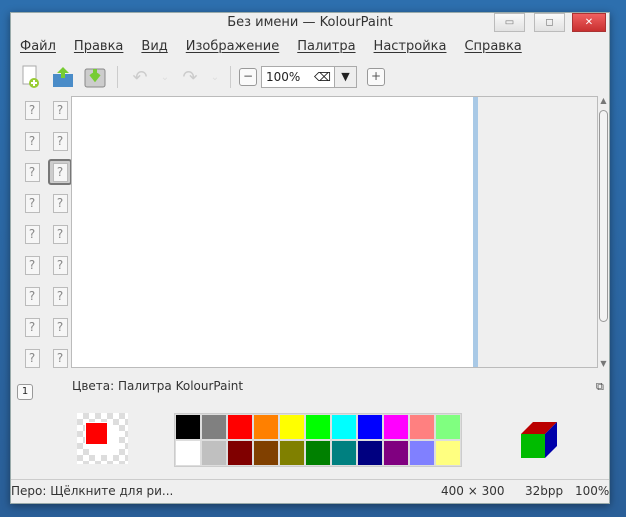  I want to click on palette-label: Цвета: Палитра KolourPaint, so click(158, 386).